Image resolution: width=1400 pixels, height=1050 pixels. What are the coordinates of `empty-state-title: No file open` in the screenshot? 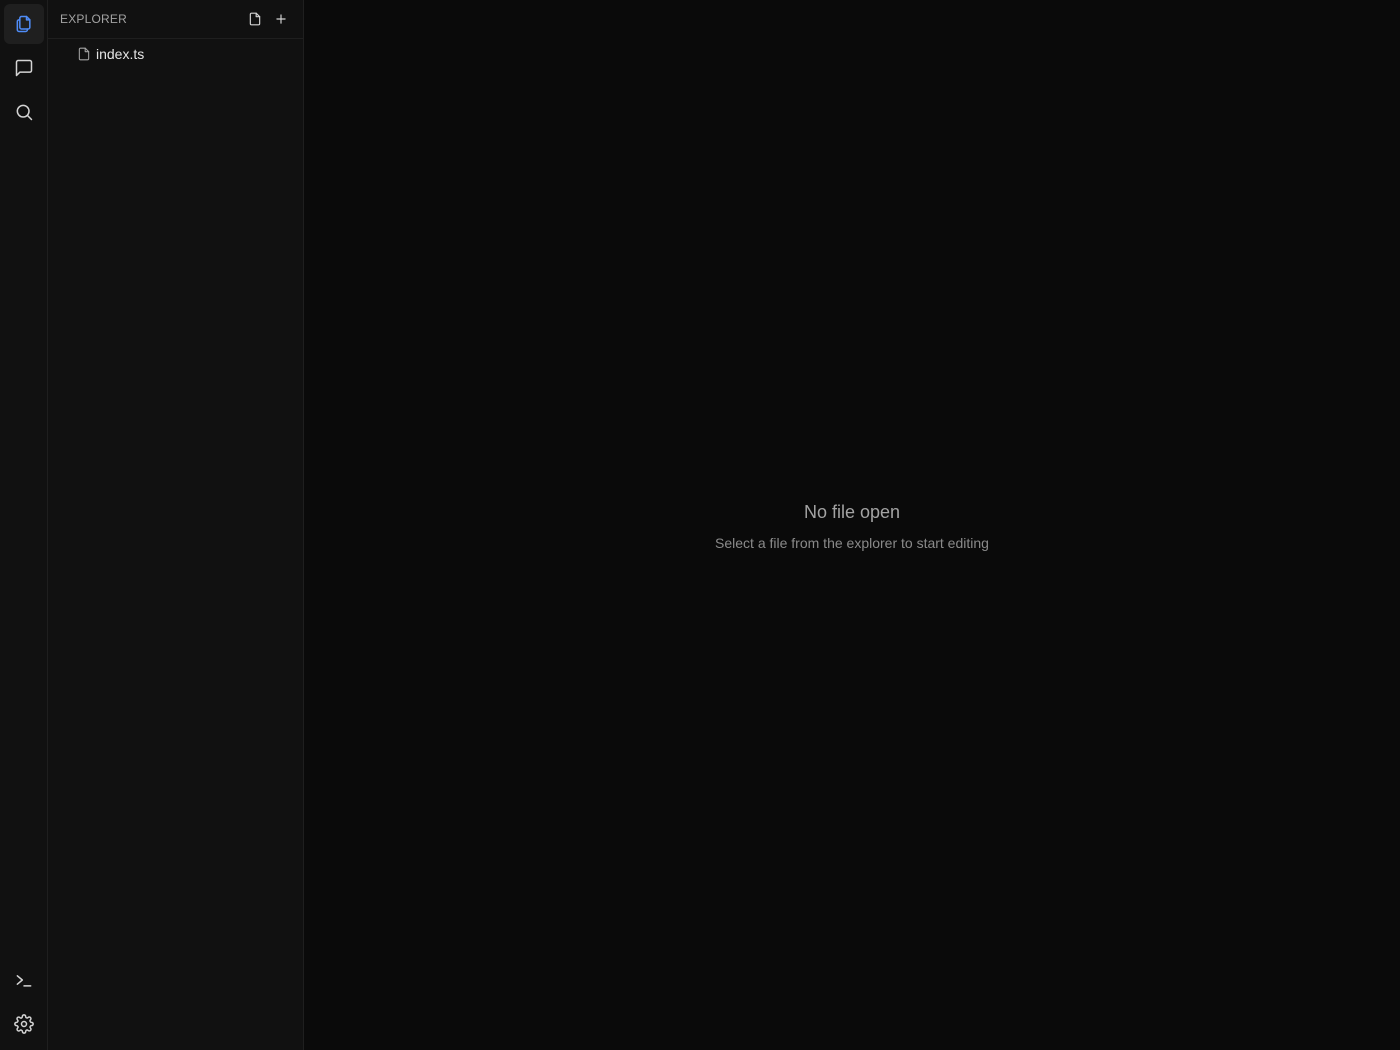 It's located at (852, 511).